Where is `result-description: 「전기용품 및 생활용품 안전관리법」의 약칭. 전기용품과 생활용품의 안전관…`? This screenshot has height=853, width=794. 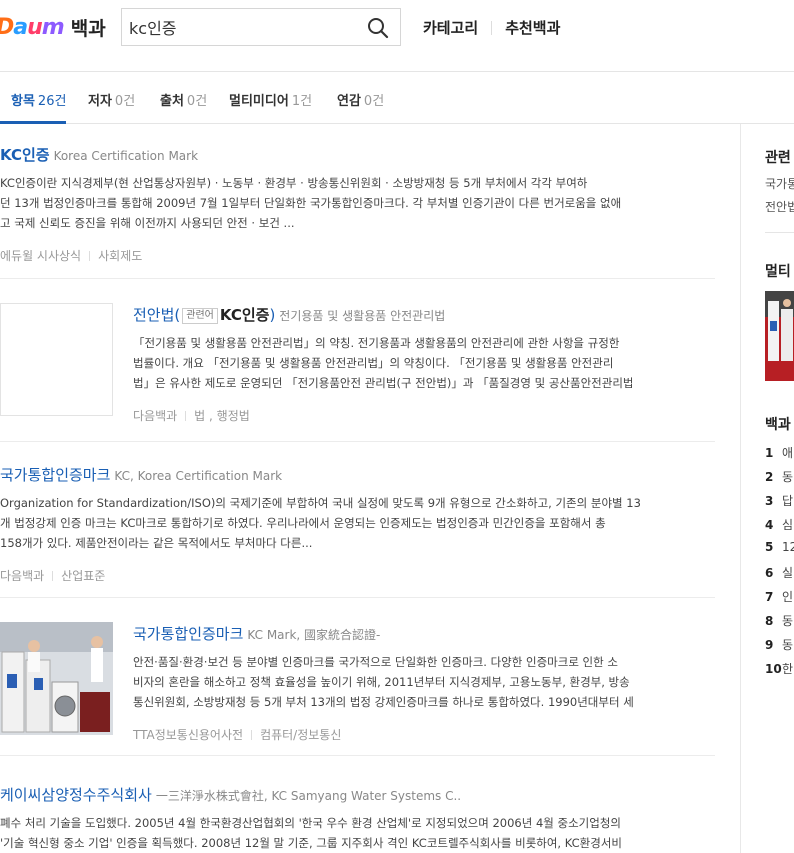 result-description: 「전기용품 및 생활용품 안전관리법」의 약칭. 전기용품과 생활용품의 안전관… is located at coordinates (418, 363).